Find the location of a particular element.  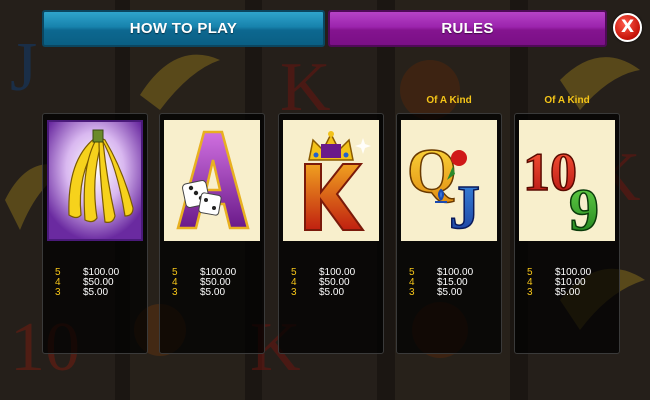

close-icon: X is located at coordinates (627, 27).